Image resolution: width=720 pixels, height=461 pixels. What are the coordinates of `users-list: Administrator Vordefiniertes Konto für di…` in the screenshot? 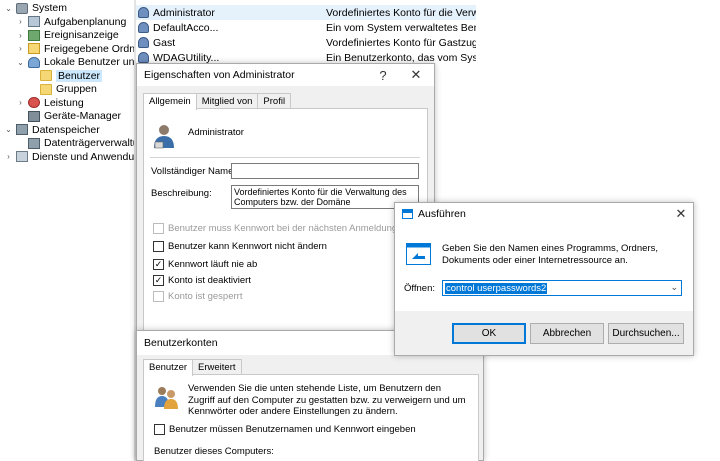 It's located at (428, 32).